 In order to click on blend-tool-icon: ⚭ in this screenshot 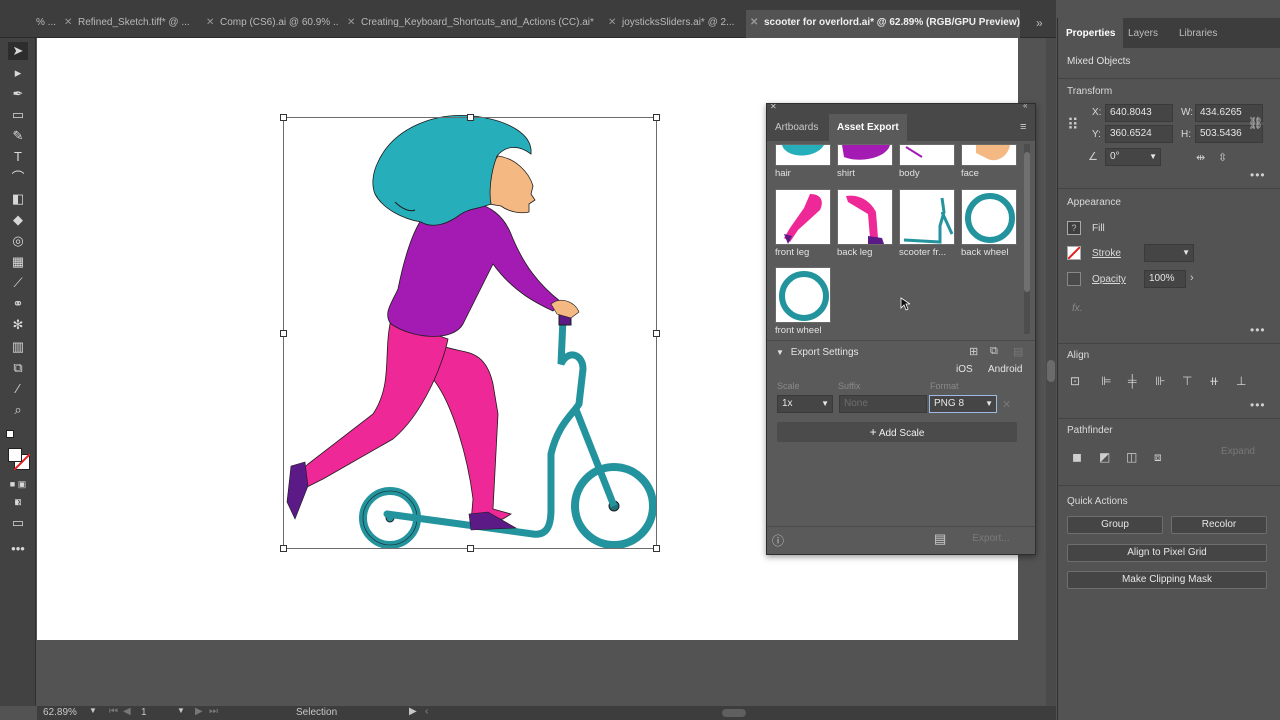, I will do `click(18, 304)`.